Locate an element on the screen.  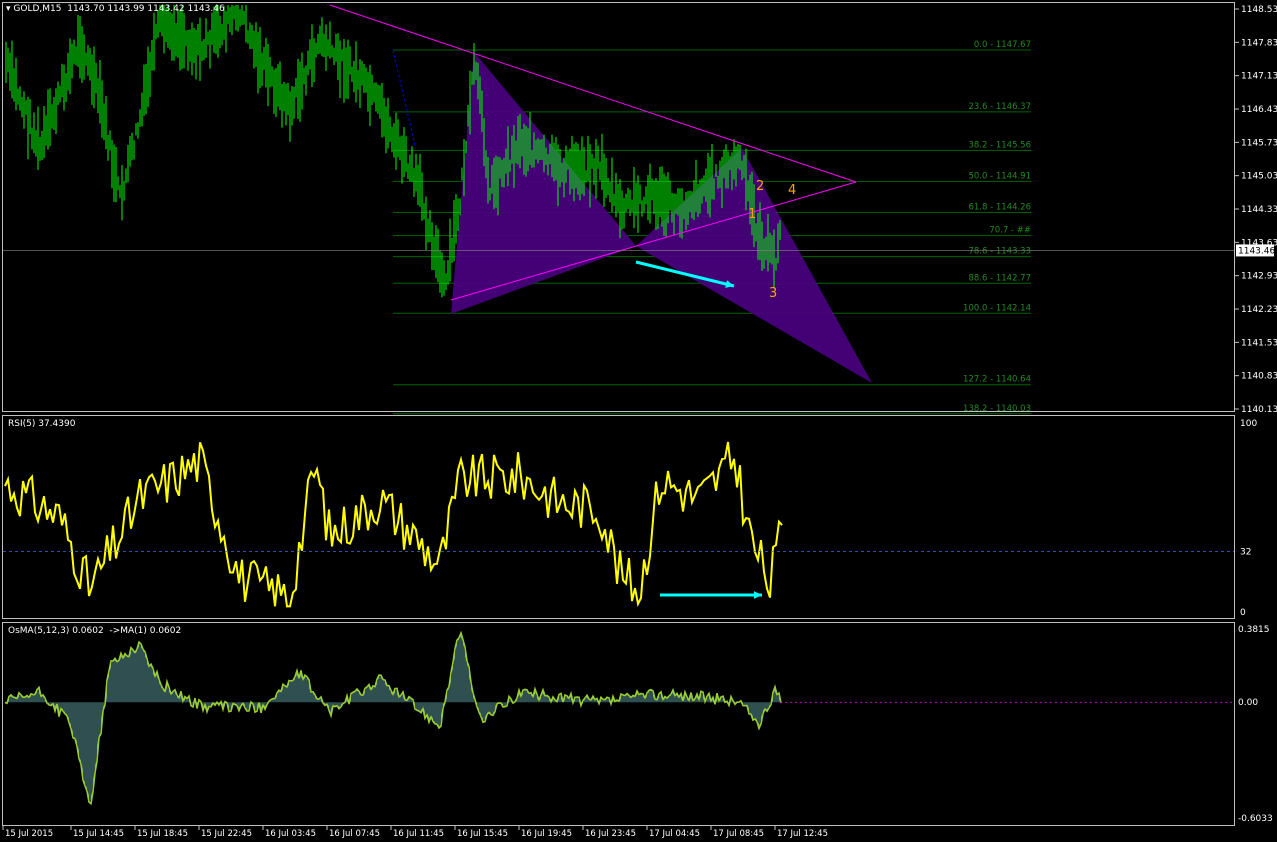
price-tick-label: 1144.33 is located at coordinates (1259, 210).